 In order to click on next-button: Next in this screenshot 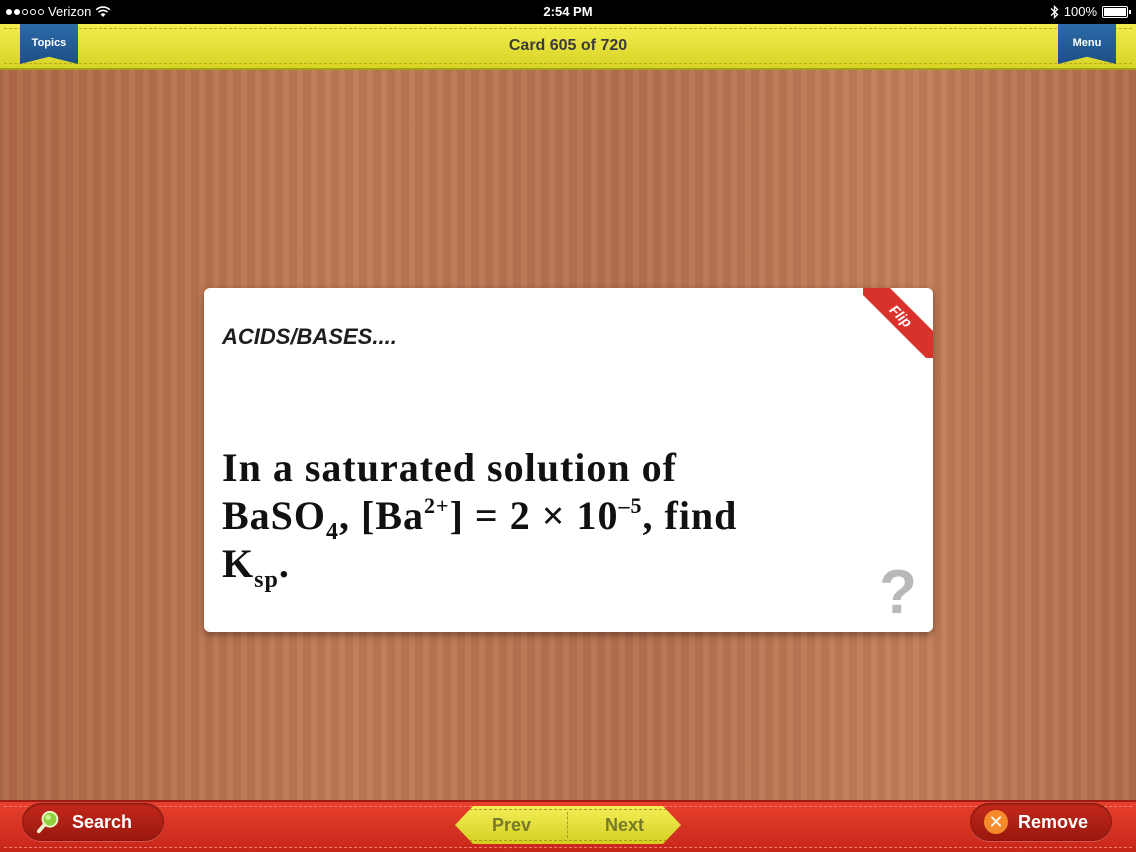, I will do `click(624, 825)`.